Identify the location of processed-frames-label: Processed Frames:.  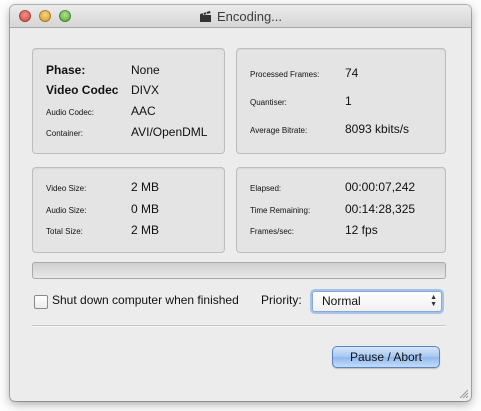
(285, 74).